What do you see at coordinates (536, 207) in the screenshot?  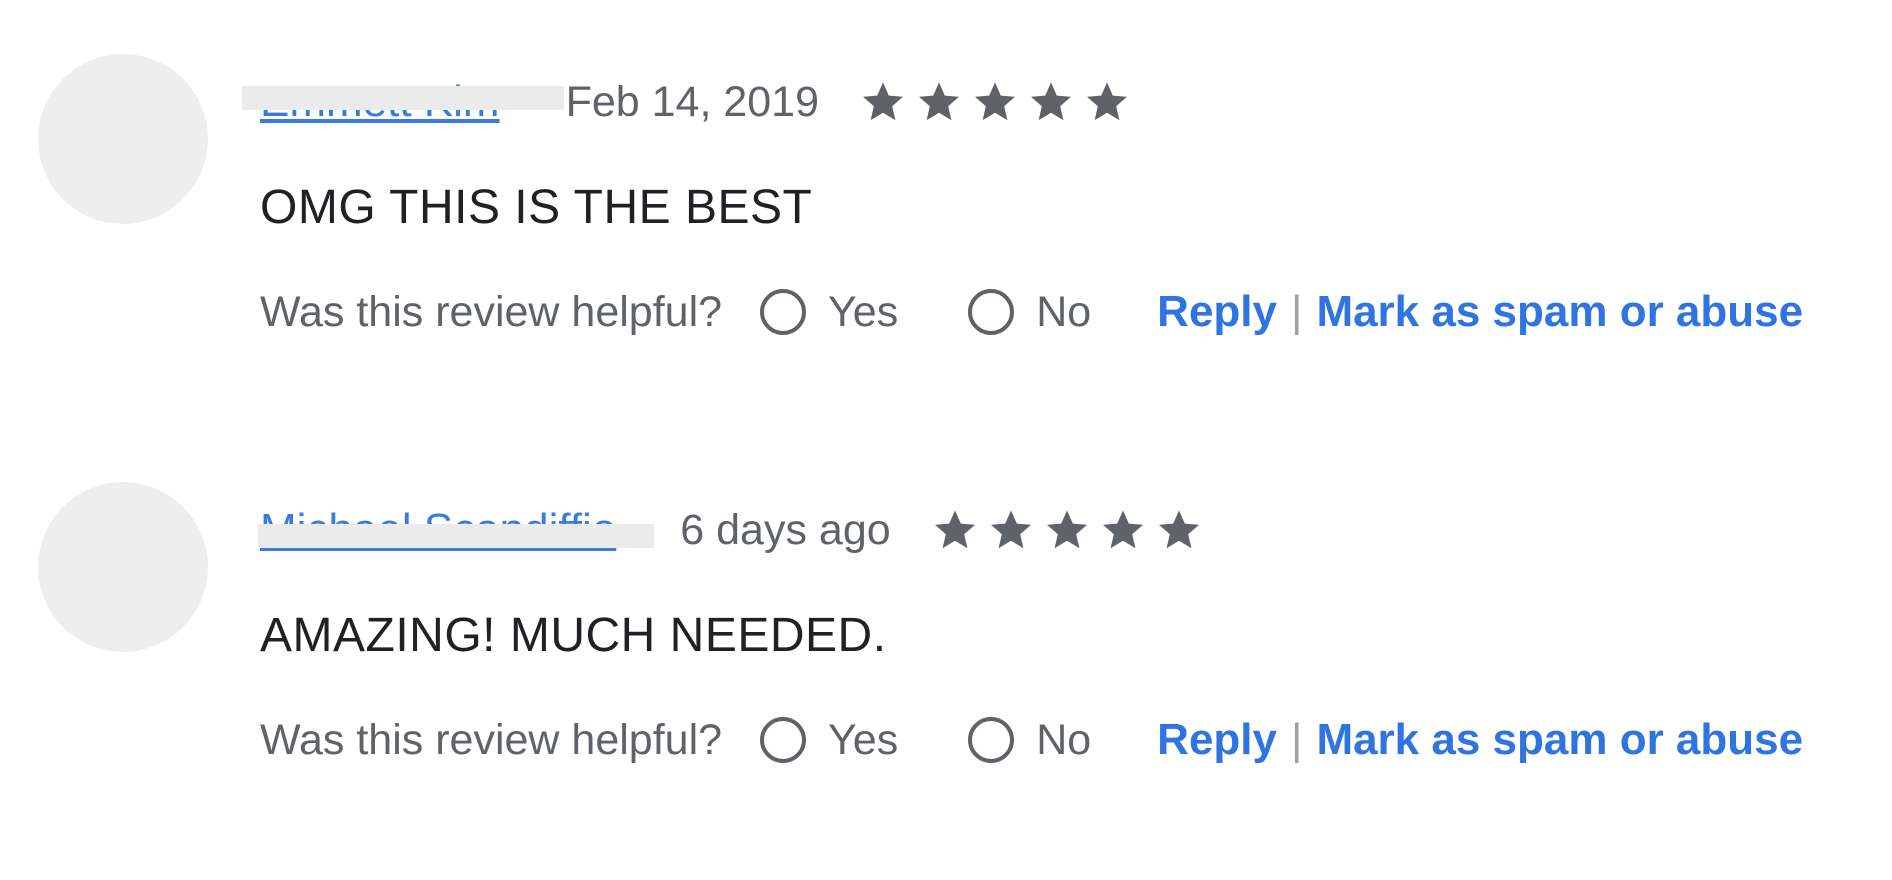 I see `review-text: OMG THIS IS THE BEST` at bounding box center [536, 207].